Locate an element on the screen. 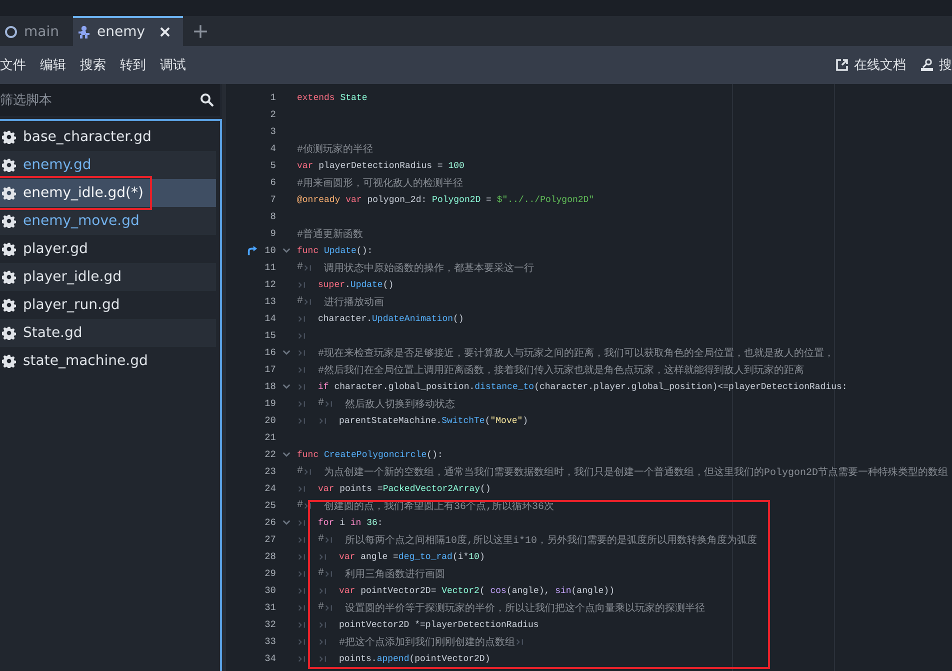 The height and width of the screenshot is (671, 952). character-icon is located at coordinates (83, 32).